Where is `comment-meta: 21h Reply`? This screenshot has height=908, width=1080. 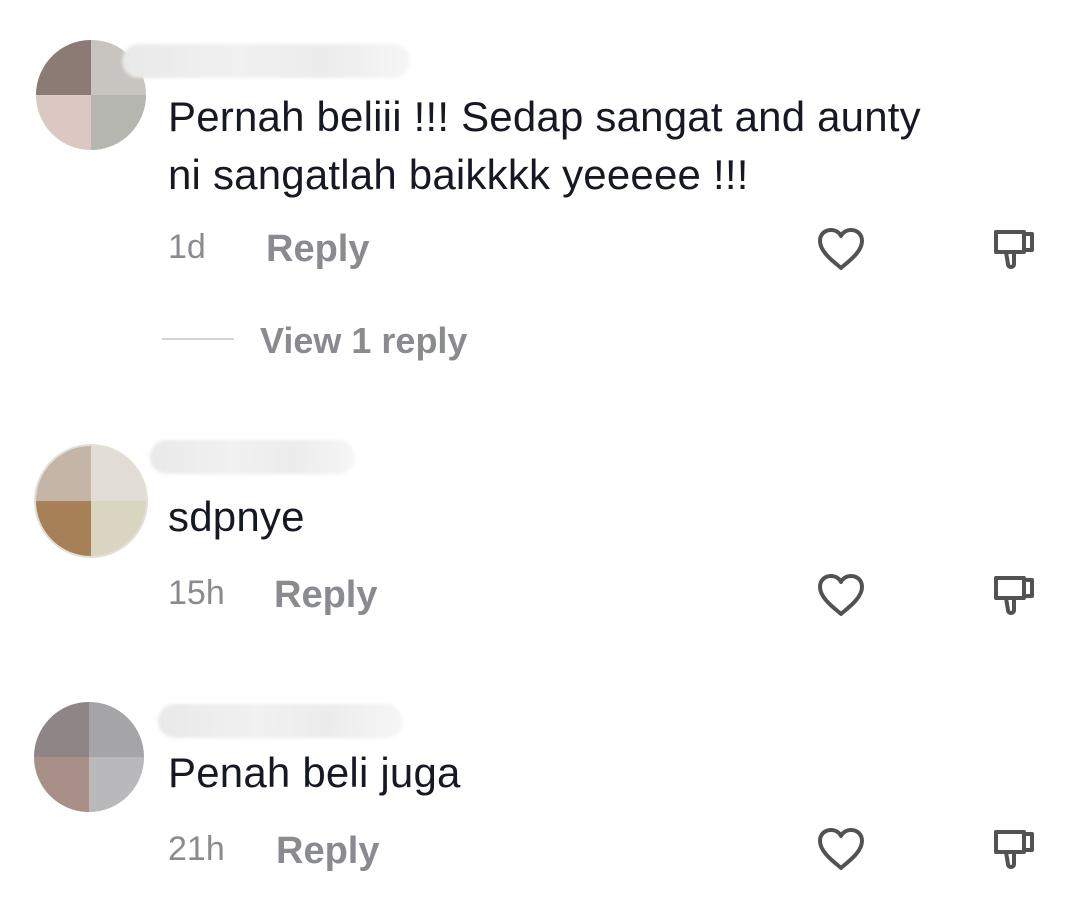
comment-meta: 21h Reply is located at coordinates (608, 855).